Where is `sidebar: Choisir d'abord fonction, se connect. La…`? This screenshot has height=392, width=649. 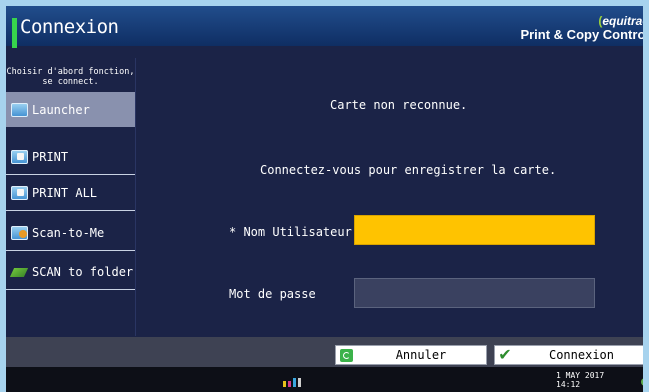
sidebar: Choisir d'abord fonction, se connect. La… is located at coordinates (70, 197).